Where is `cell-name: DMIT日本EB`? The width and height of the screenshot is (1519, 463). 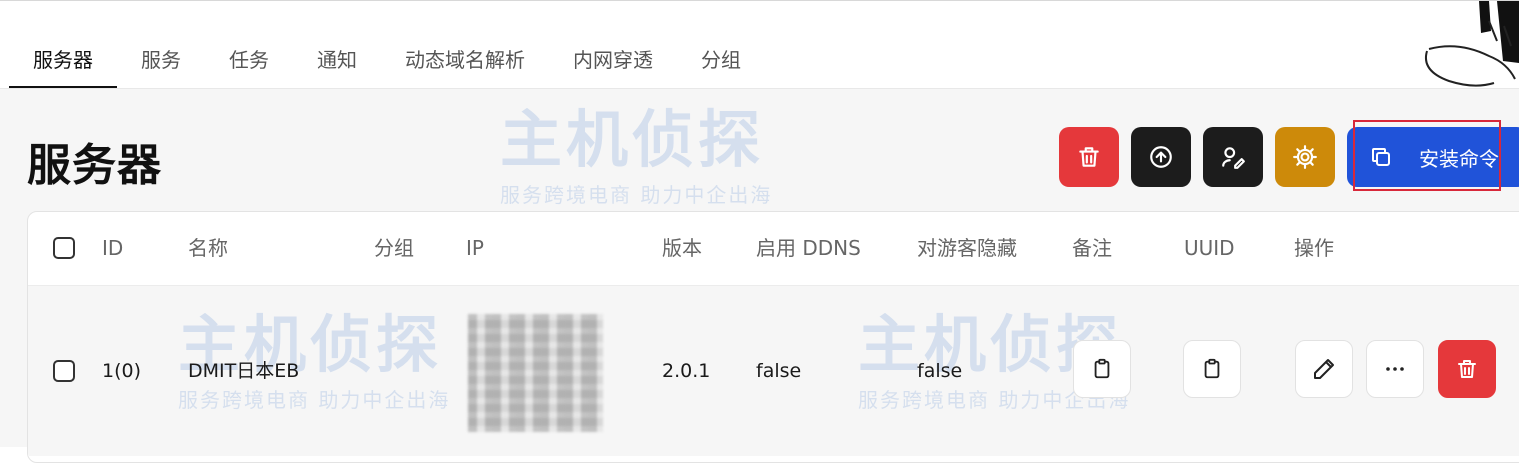 cell-name: DMIT日本EB is located at coordinates (244, 371).